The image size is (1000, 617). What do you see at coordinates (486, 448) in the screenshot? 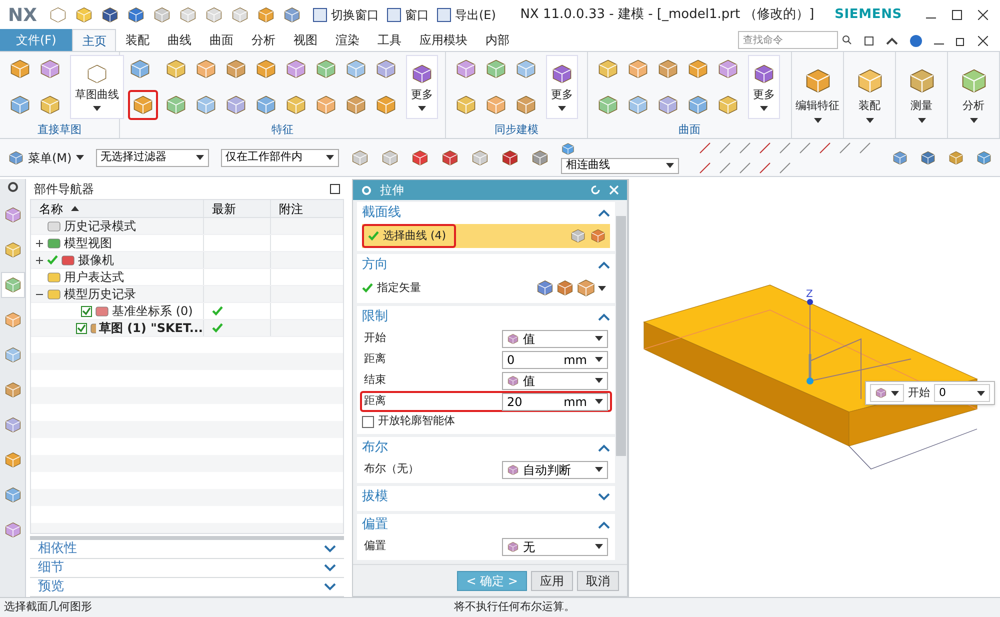
I see `dialog-section-header: 布尔` at bounding box center [486, 448].